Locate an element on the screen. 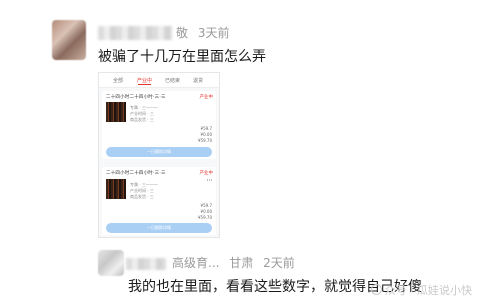  username-suffix: 敬 is located at coordinates (182, 33).